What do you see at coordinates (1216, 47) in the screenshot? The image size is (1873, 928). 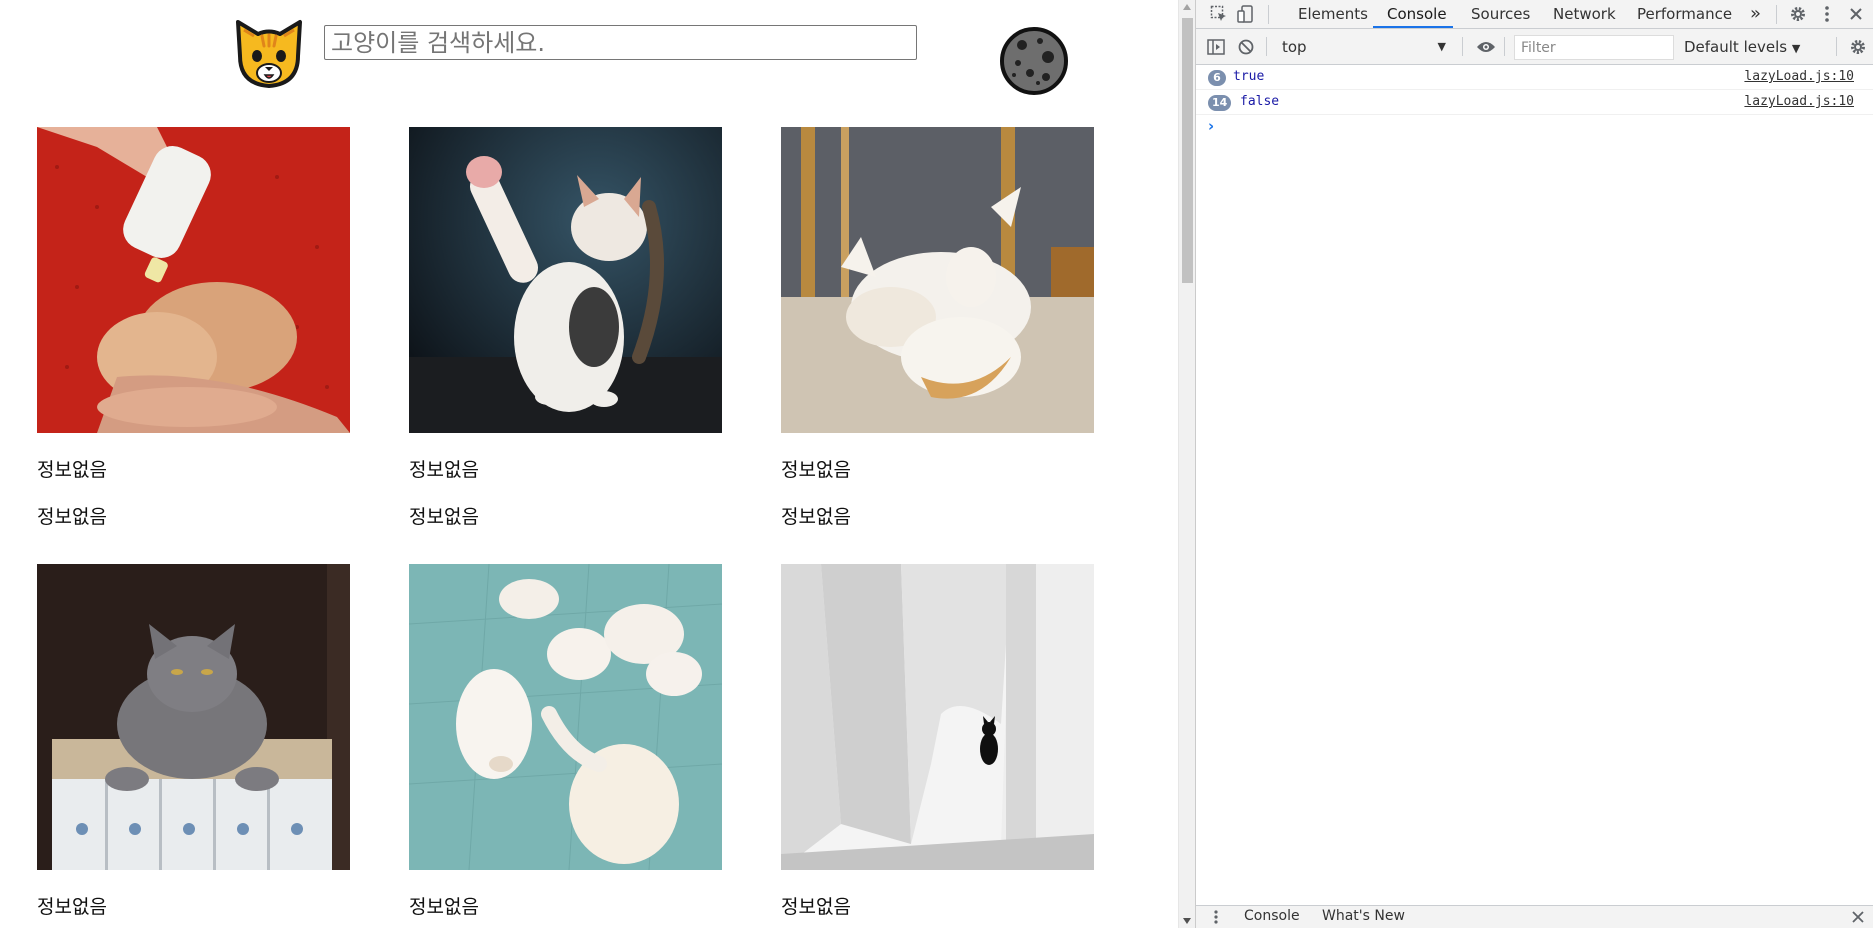 I see `sidebar-toggle-icon` at bounding box center [1216, 47].